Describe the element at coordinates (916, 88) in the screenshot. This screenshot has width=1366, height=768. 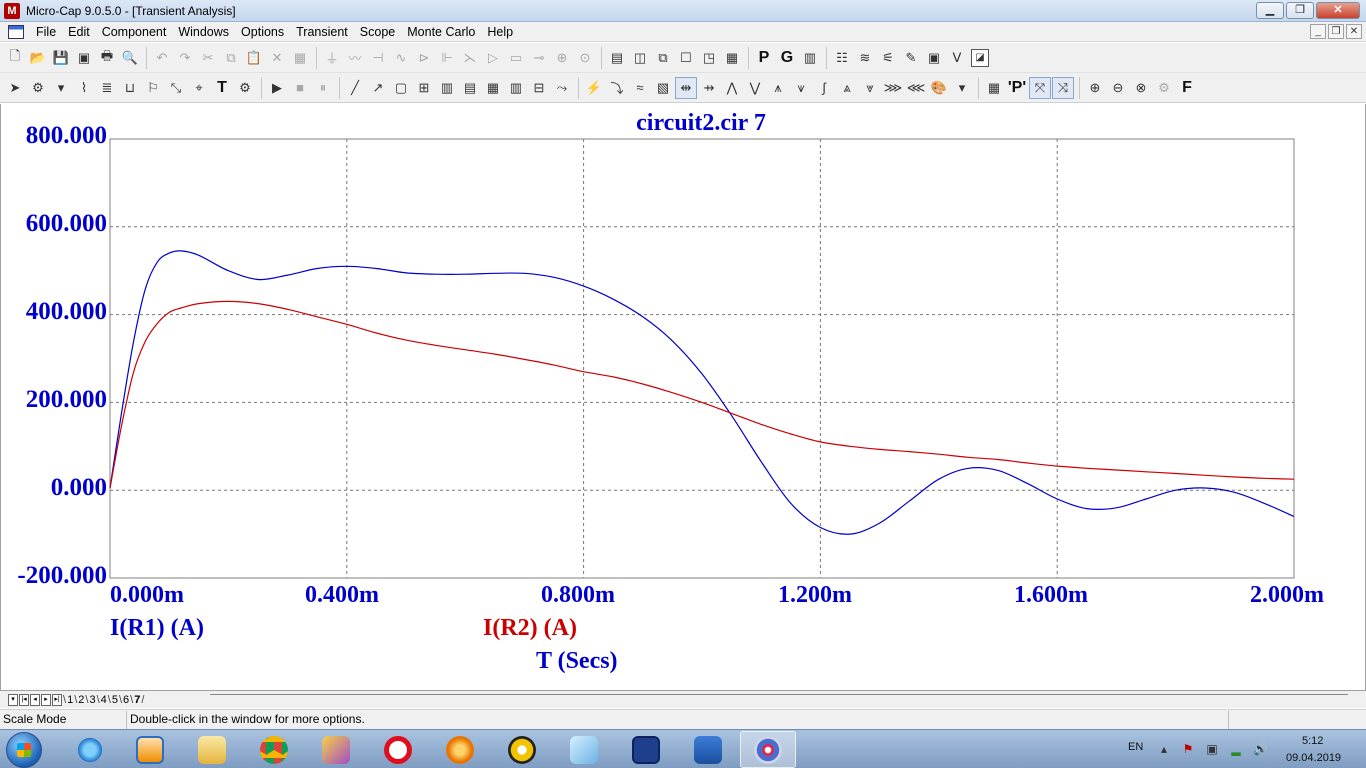
I see `bottom-icon: ⋘` at that location.